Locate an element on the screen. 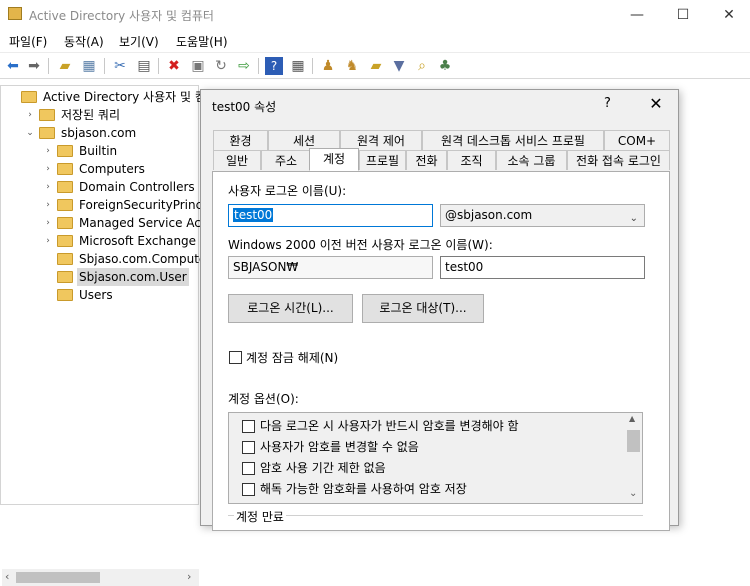  scroll-down-icon: ⌄ is located at coordinates (633, 493).